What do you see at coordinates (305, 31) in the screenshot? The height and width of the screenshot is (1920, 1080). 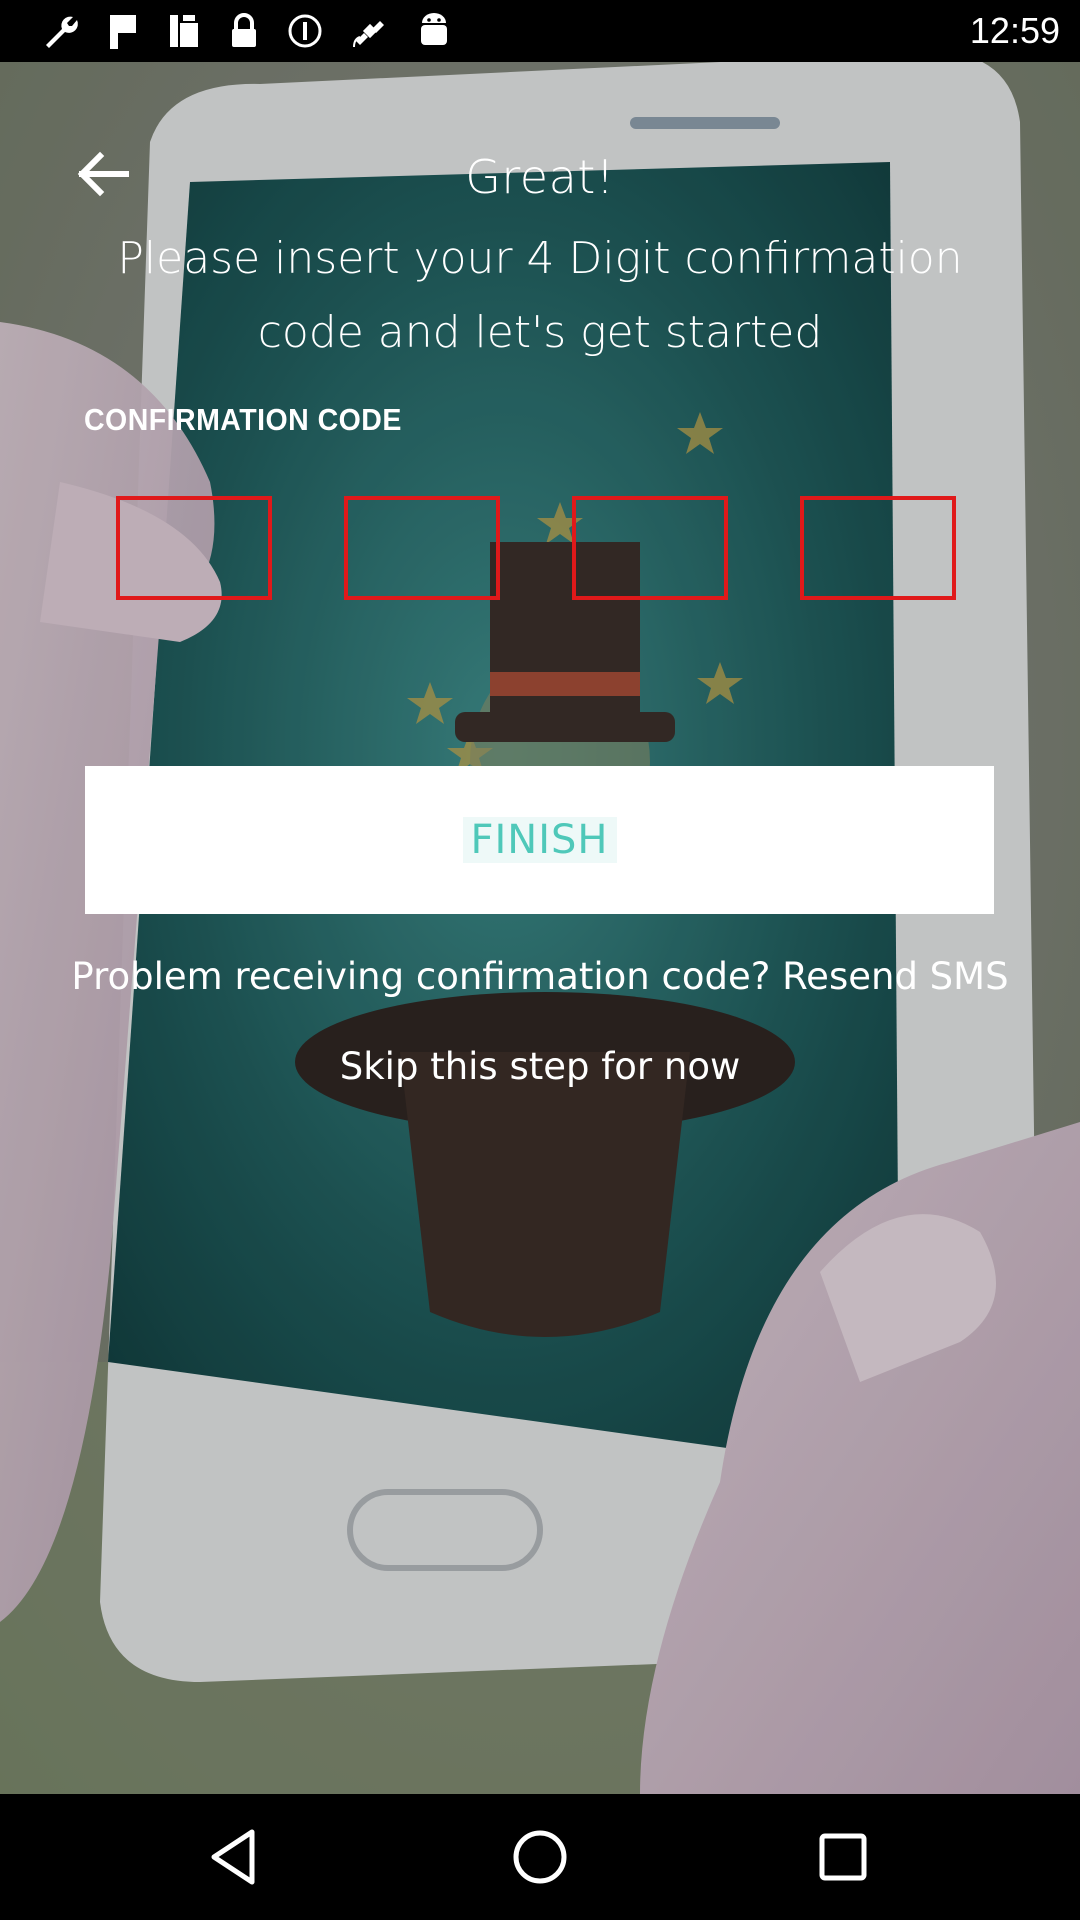 I see `circle-info-icon` at bounding box center [305, 31].